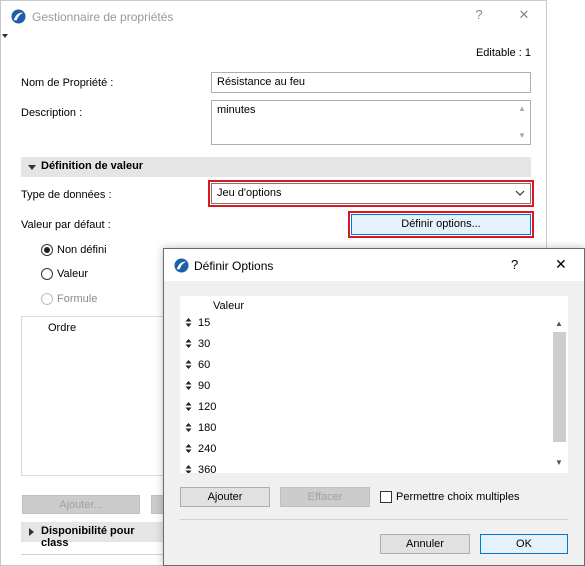 The image size is (585, 566). Describe the element at coordinates (249, 193) in the screenshot. I see `data-type-value: Jeu d'options` at that location.